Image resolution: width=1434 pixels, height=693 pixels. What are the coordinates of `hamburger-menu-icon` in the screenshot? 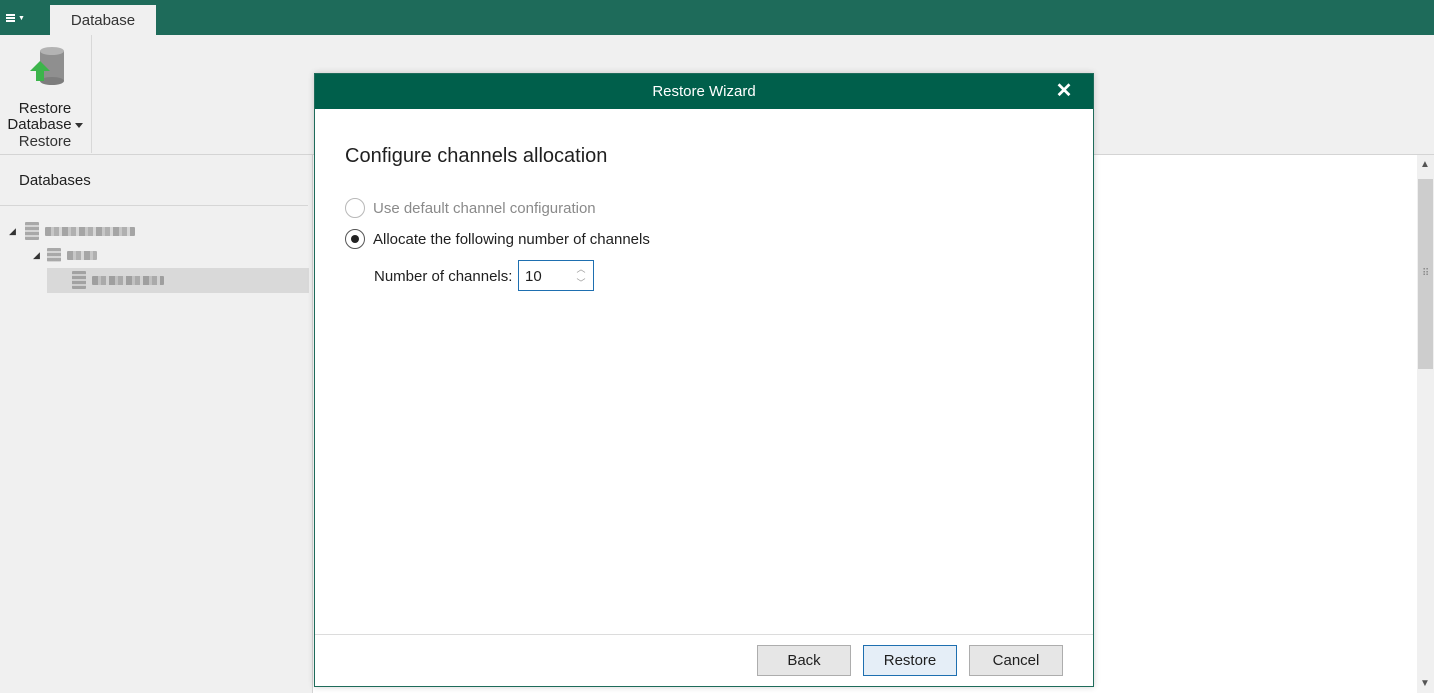 It's located at (10, 18).